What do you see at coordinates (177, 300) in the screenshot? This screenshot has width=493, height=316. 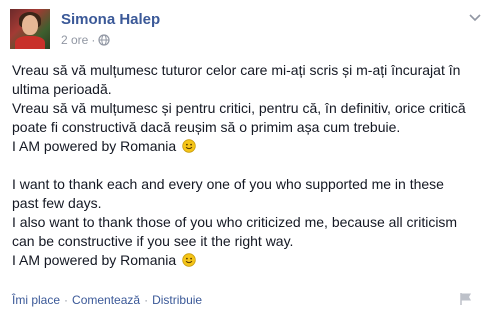 I see `share-button: Distribuie` at bounding box center [177, 300].